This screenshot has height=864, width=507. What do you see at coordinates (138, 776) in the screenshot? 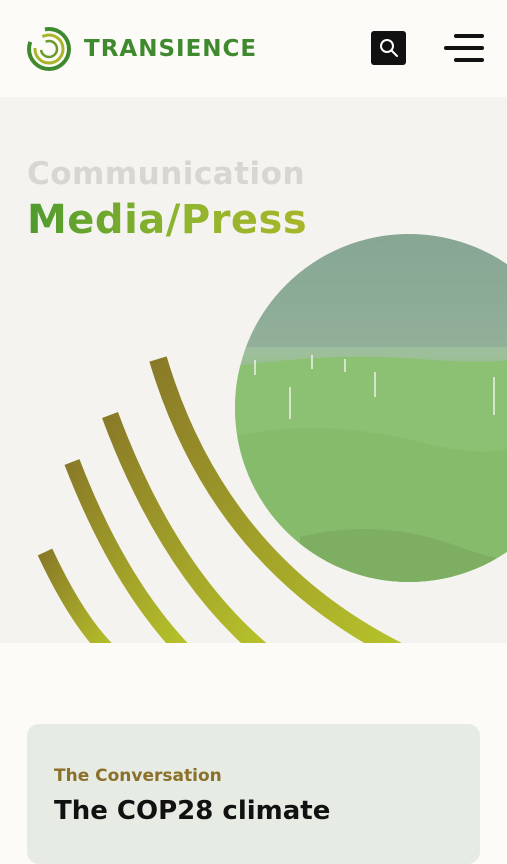
I see `article-source: The Conversation` at bounding box center [138, 776].